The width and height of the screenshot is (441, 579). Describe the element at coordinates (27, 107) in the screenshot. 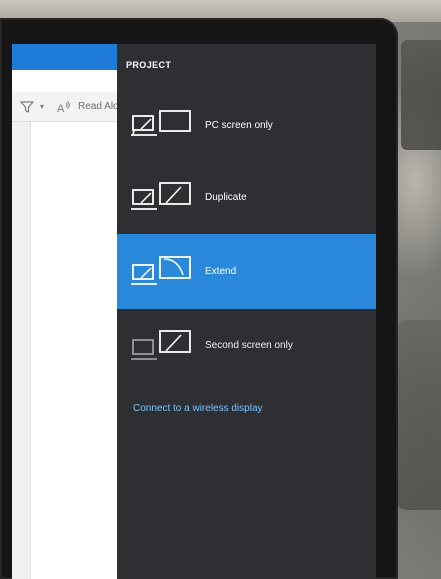

I see `filter-icon` at that location.